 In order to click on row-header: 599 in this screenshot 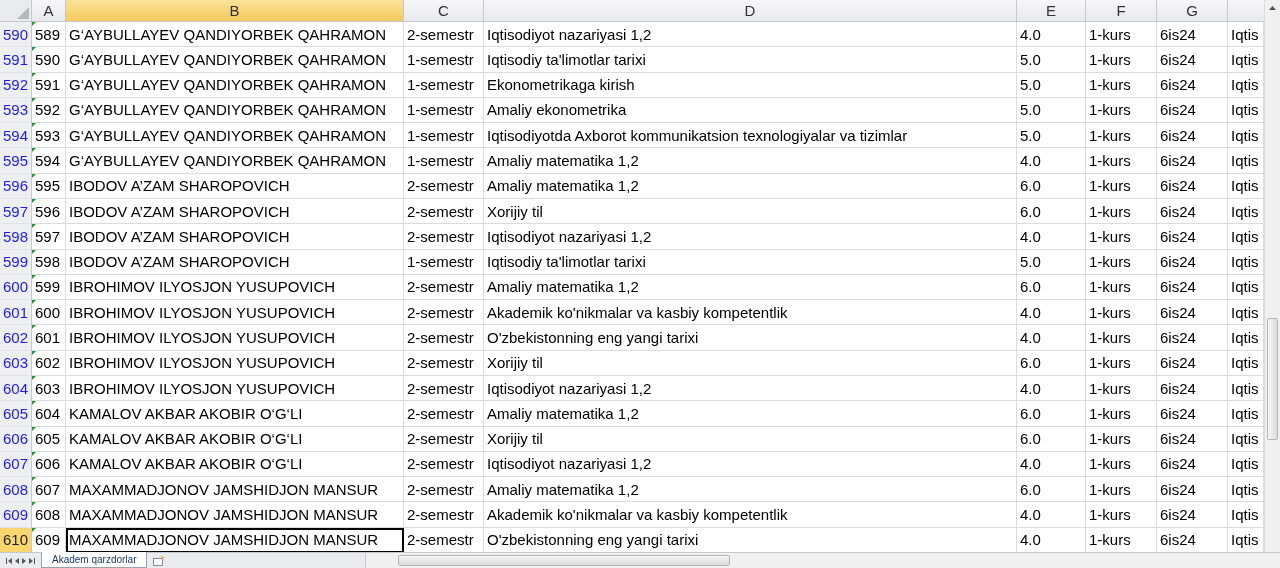, I will do `click(16, 262)`.